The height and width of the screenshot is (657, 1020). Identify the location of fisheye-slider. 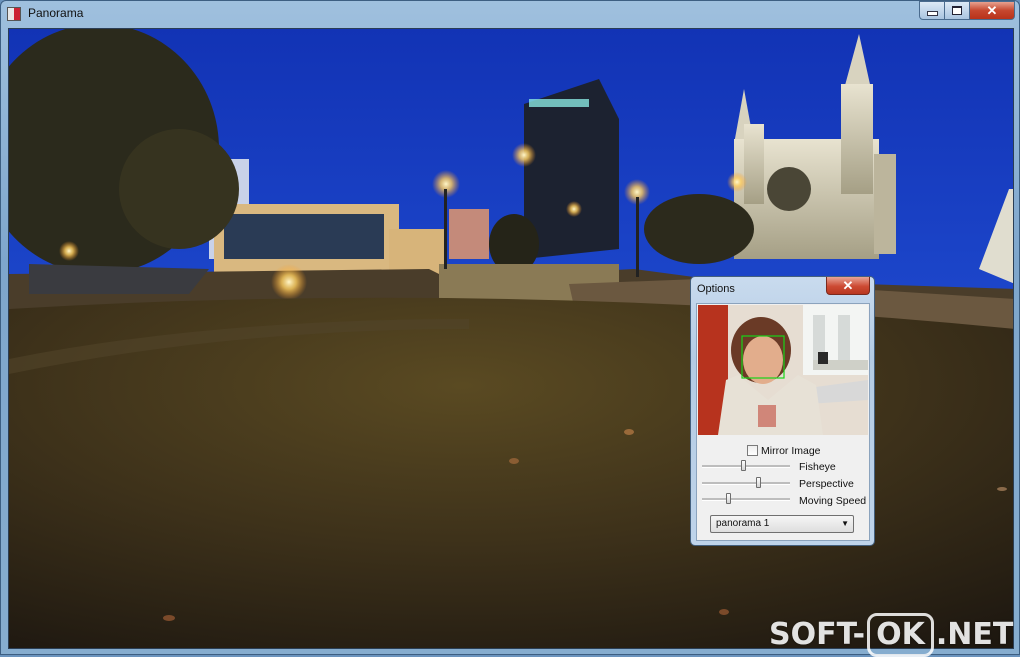
(746, 466).